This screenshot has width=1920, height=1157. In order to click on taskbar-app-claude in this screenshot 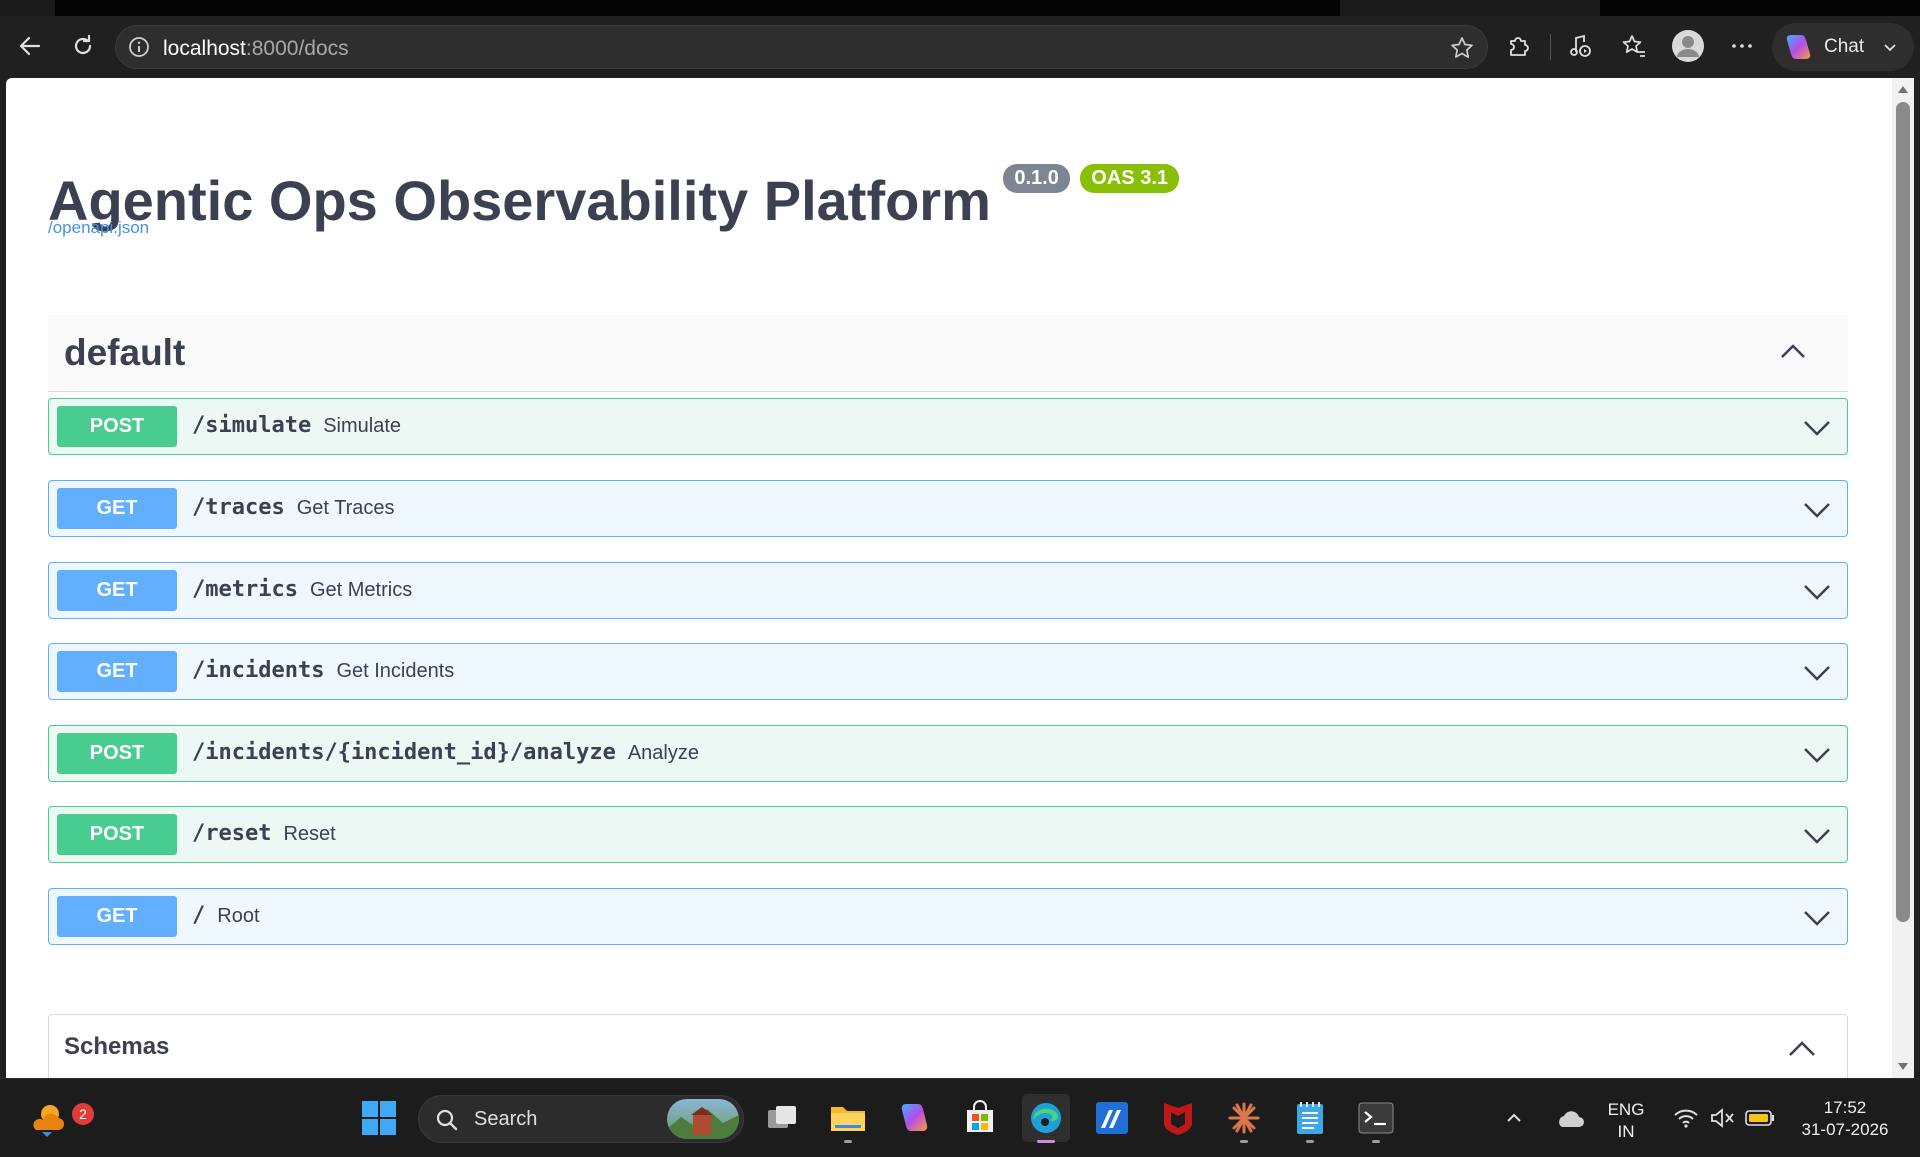, I will do `click(1244, 1118)`.